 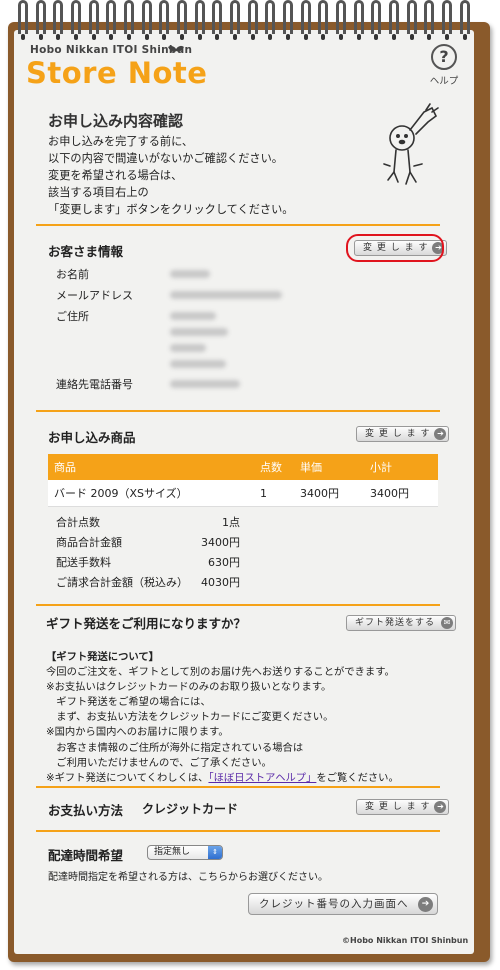 What do you see at coordinates (159, 762) in the screenshot?
I see `gift-info-line: ご利用いただけませんので、ご了承ください。` at bounding box center [159, 762].